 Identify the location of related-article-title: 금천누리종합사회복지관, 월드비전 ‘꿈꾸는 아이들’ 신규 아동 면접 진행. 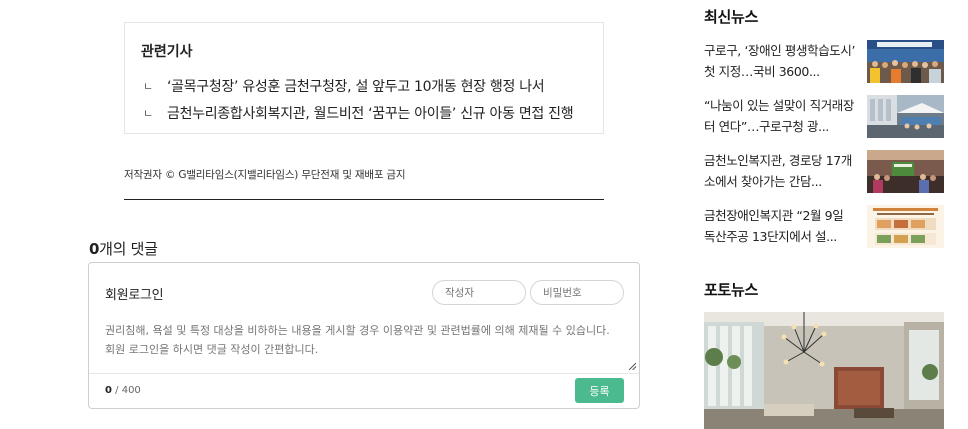
(370, 113).